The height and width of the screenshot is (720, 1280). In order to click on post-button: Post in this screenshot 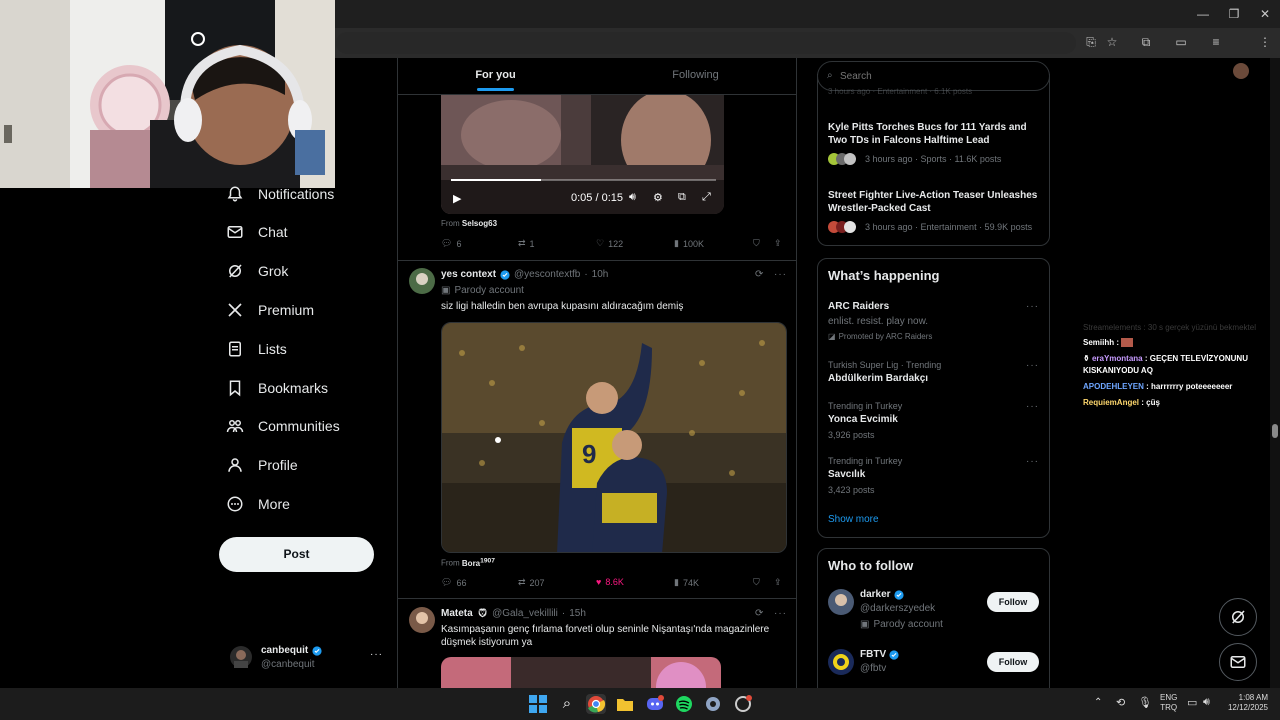, I will do `click(296, 554)`.